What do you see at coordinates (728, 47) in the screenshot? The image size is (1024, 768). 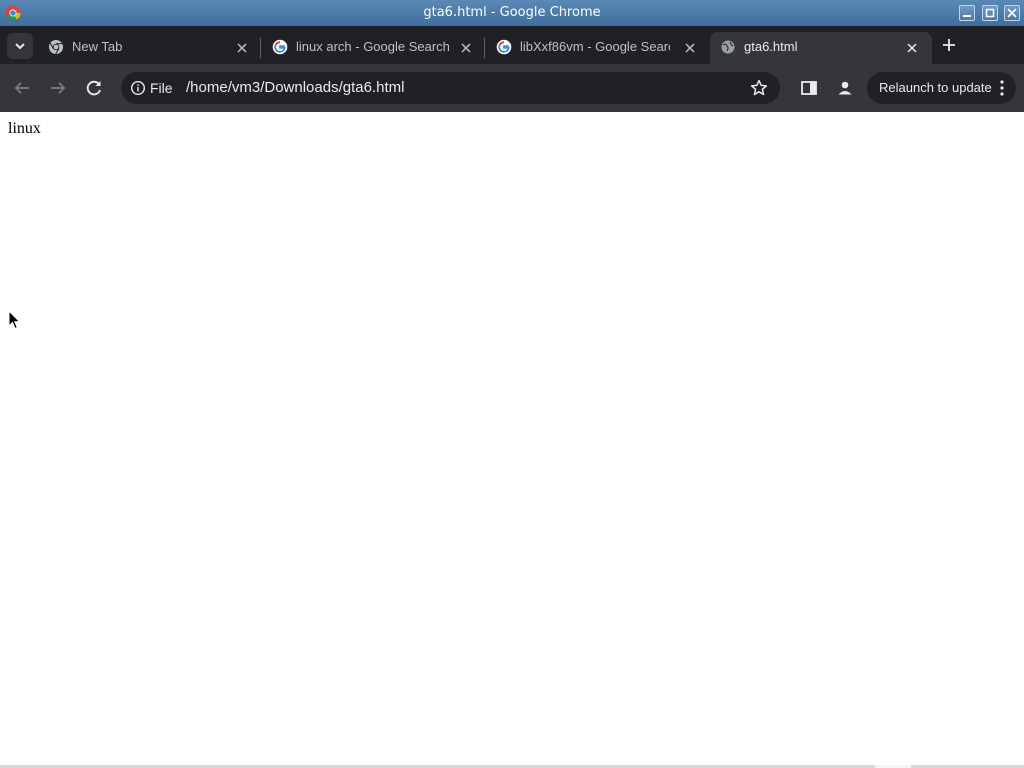 I see `globe-icon` at bounding box center [728, 47].